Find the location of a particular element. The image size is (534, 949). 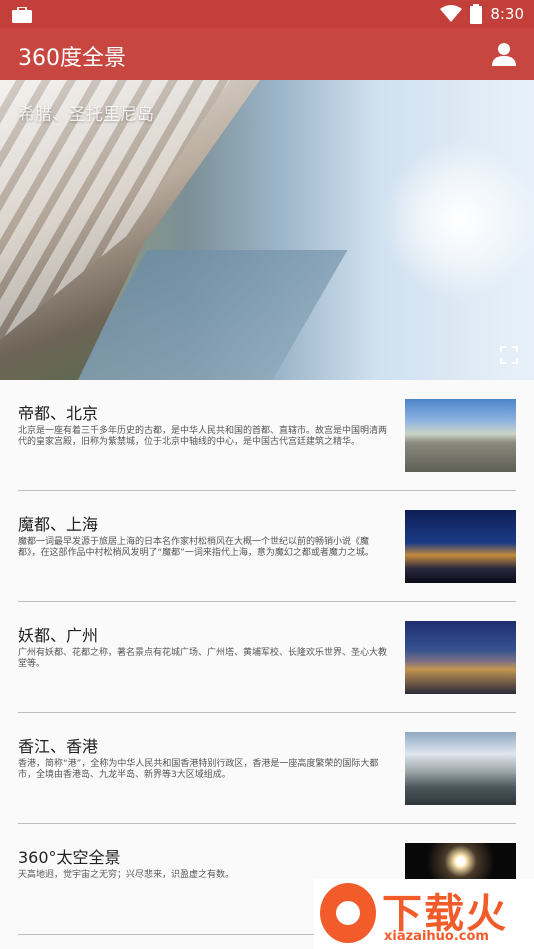

status-time: 8:30 is located at coordinates (507, 14).